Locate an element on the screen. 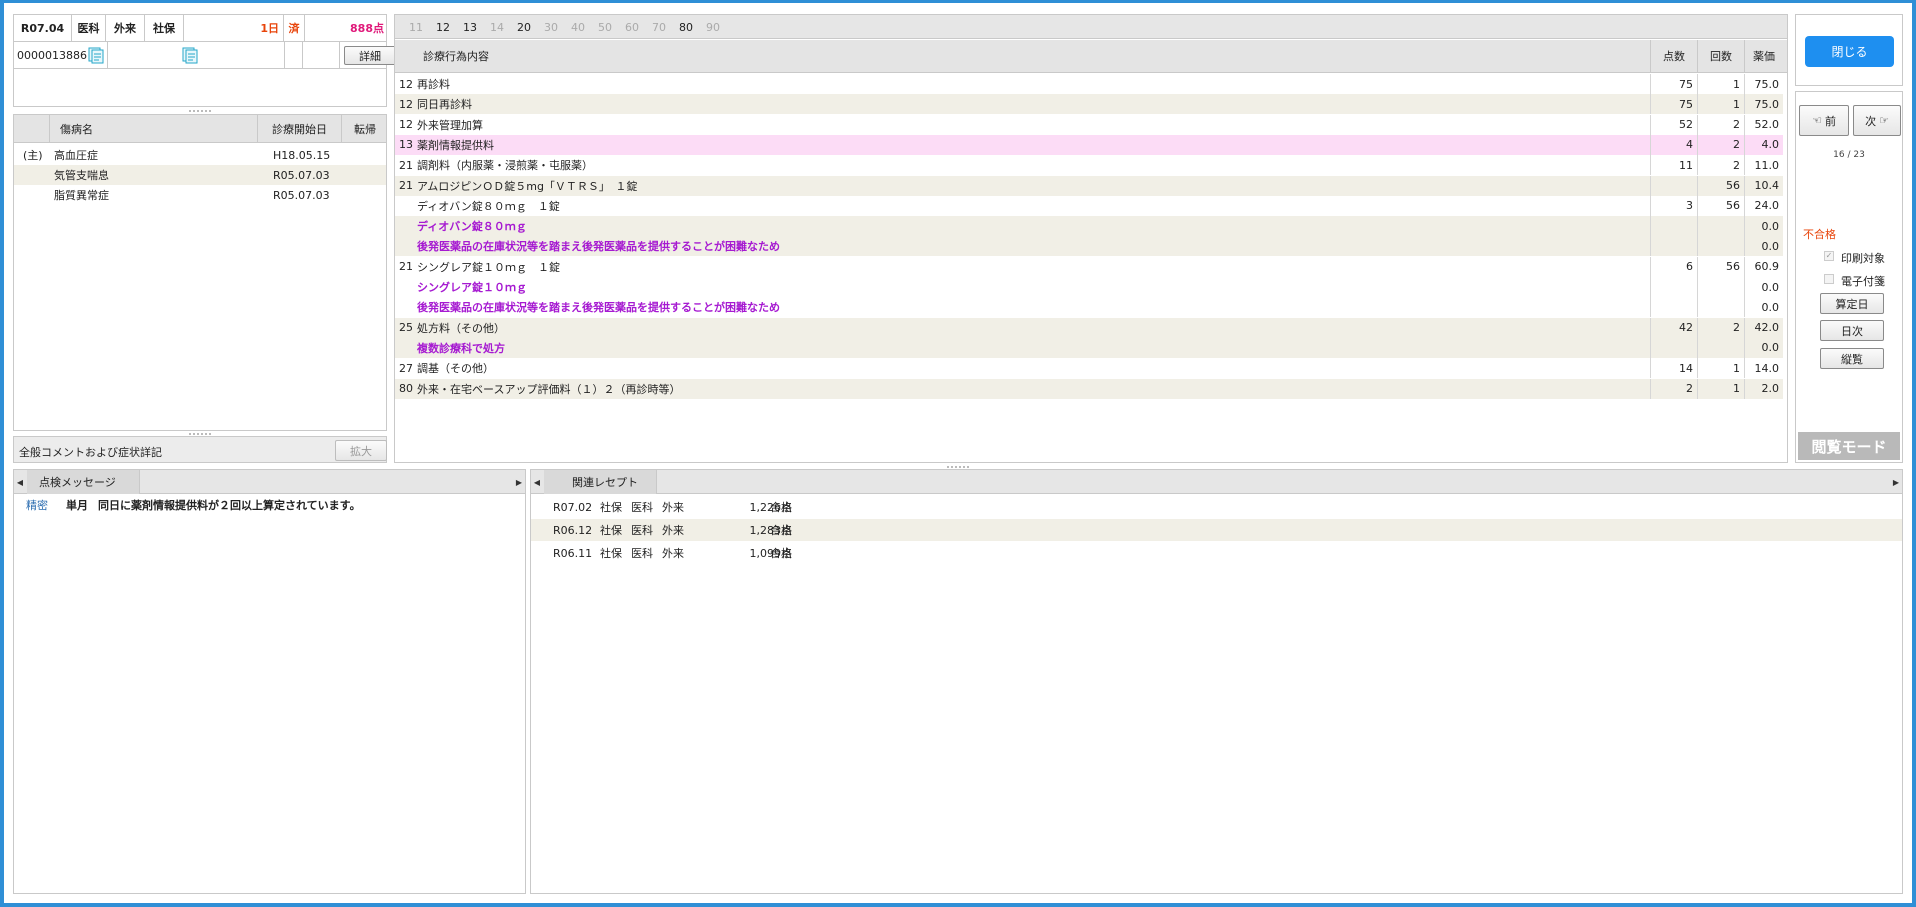 Image resolution: width=1916 pixels, height=907 pixels. table-row: 21 シングレア錠１０ｍｇ １錠 6 56 60.9 is located at coordinates (1089, 266).